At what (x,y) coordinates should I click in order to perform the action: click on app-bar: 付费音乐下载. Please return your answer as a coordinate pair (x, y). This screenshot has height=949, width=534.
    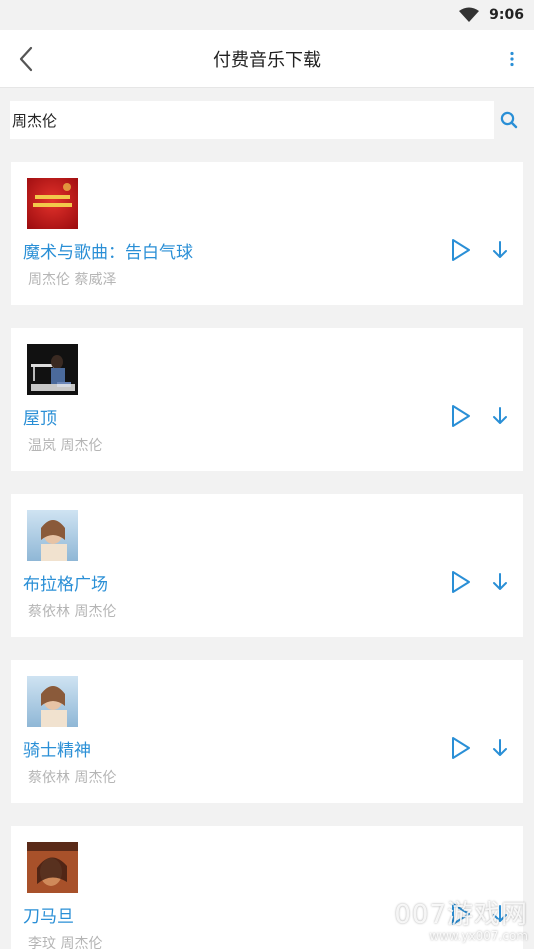
    Looking at the image, I should click on (267, 59).